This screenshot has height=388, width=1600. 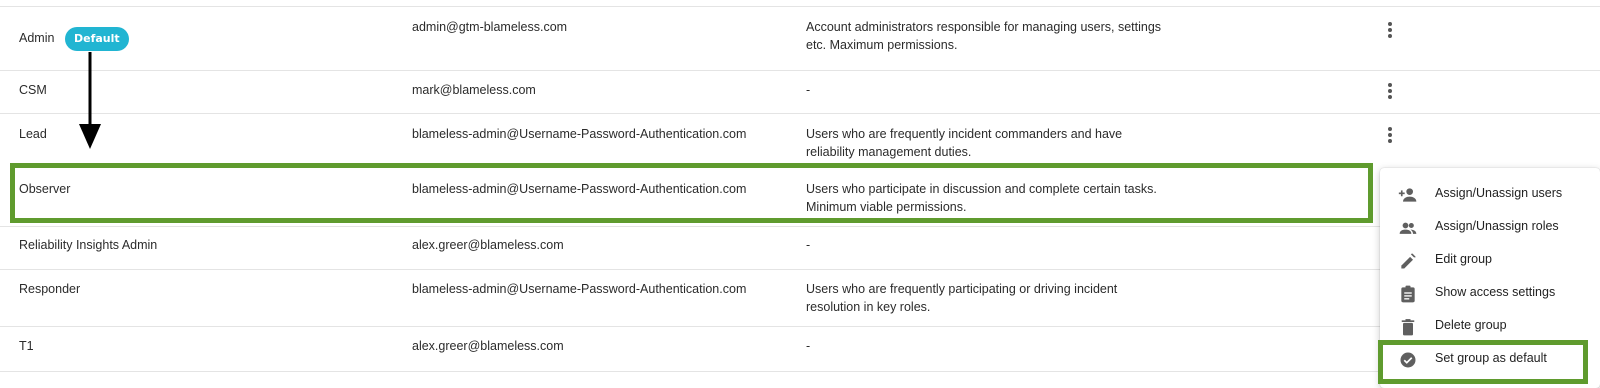 What do you see at coordinates (868, 307) in the screenshot?
I see `description-line: resolution in key roles.` at bounding box center [868, 307].